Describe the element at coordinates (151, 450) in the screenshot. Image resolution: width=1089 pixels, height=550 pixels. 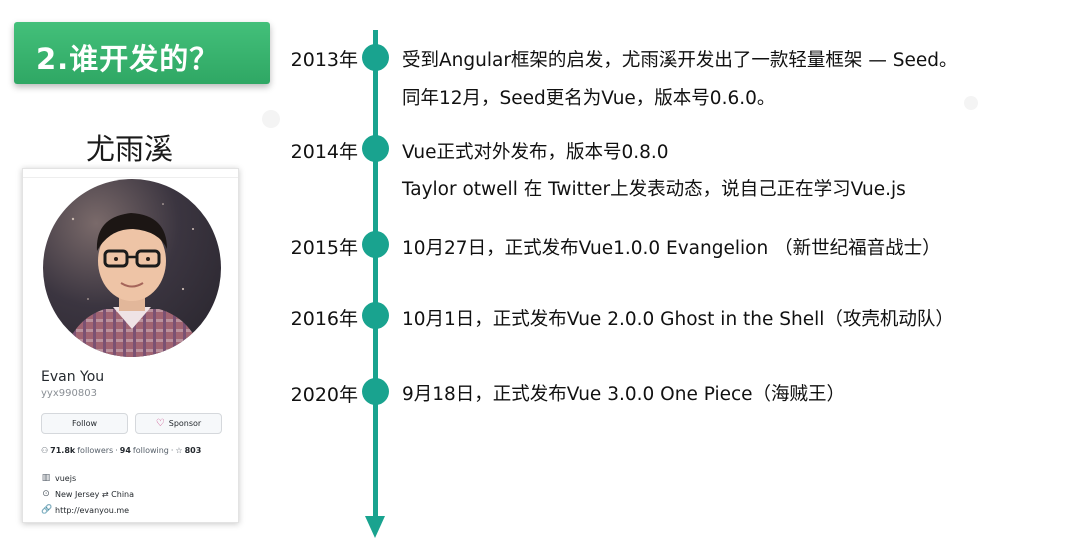
I see `following-label: following` at that location.